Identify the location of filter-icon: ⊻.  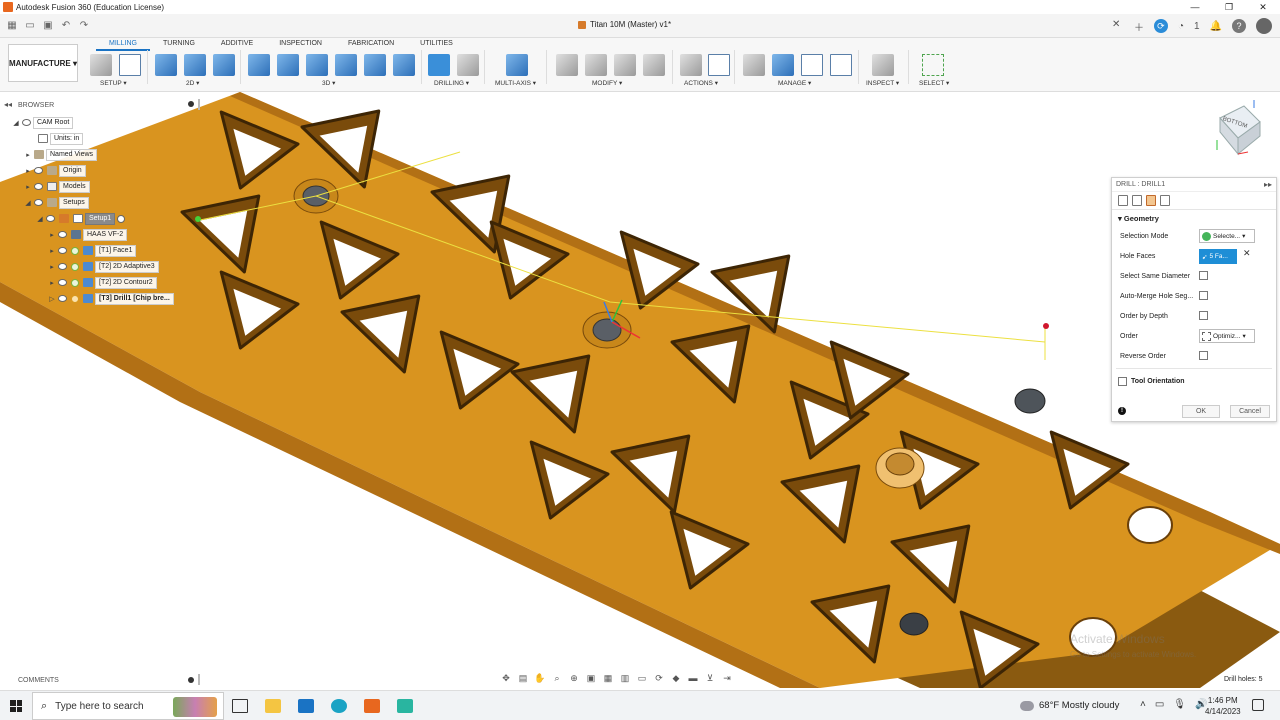
(710, 678).